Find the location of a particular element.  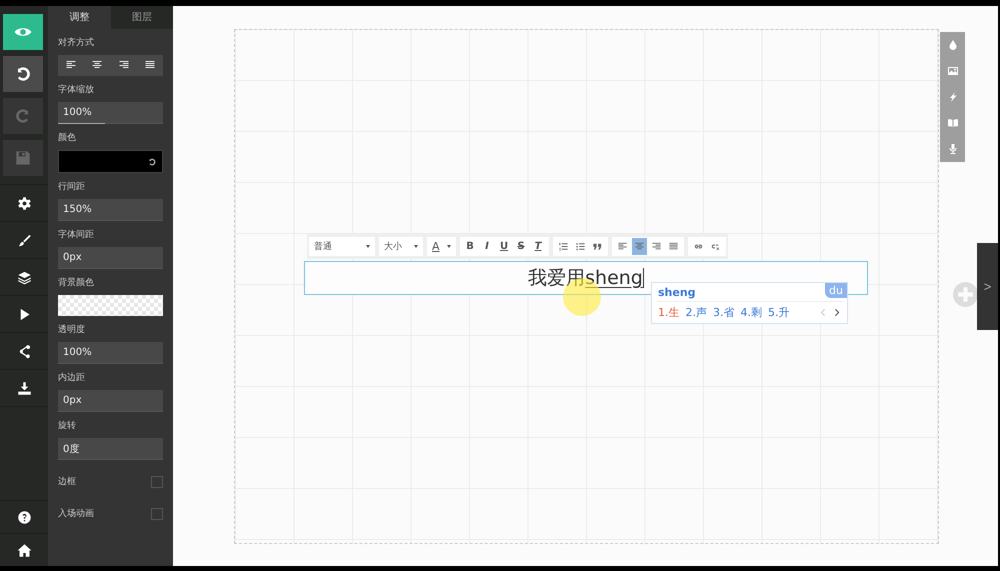

field-label: 旋转 is located at coordinates (67, 426).